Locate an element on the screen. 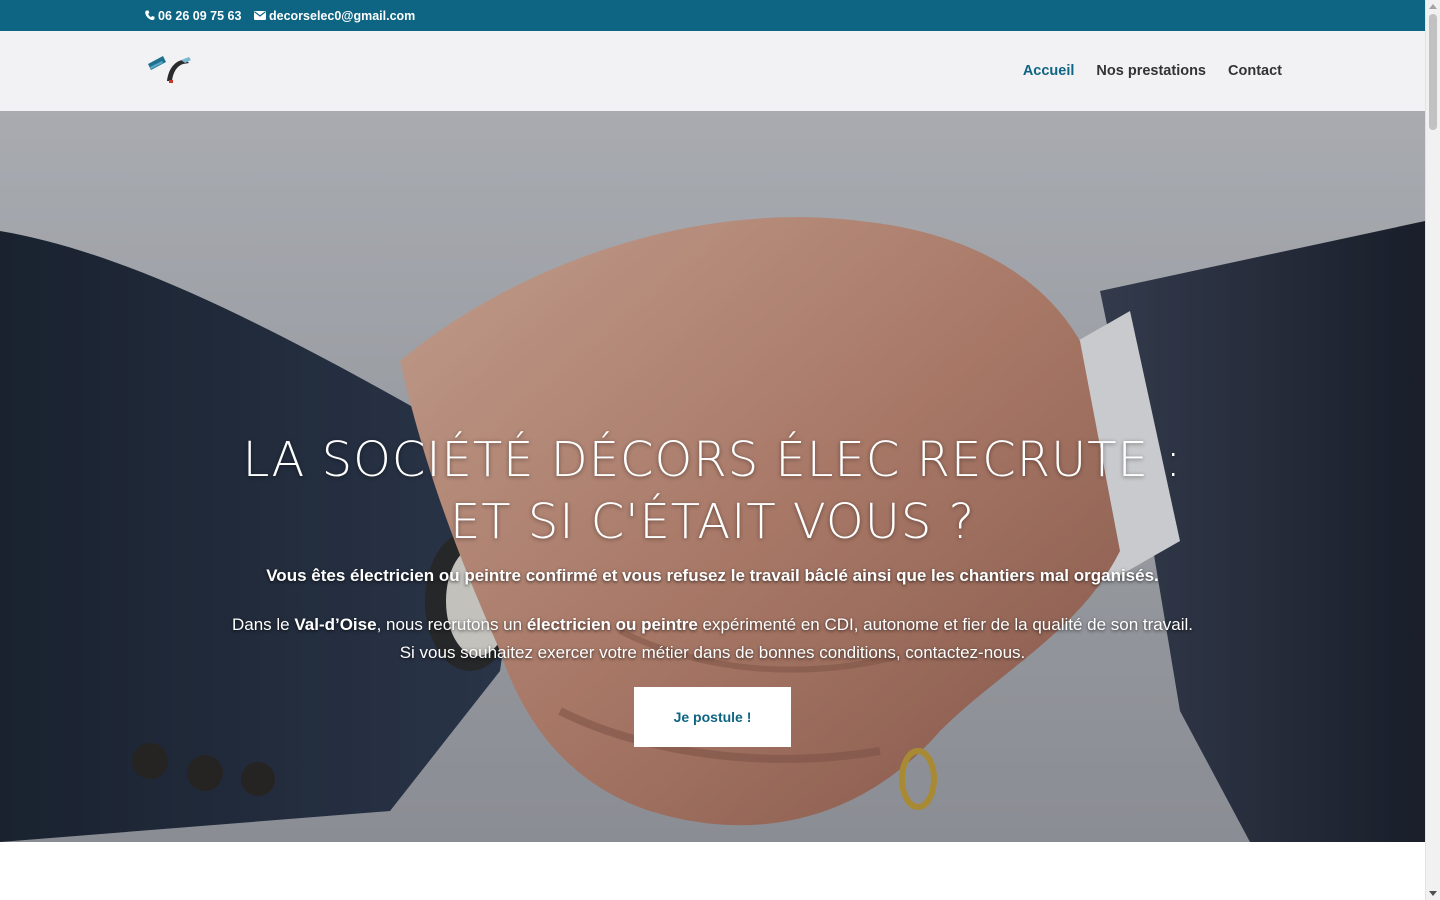 The height and width of the screenshot is (900, 1440). hero-title-line-1: LA SOCIÉTÉ DÉCORS ÉLEC RECRUTE : is located at coordinates (712, 460).